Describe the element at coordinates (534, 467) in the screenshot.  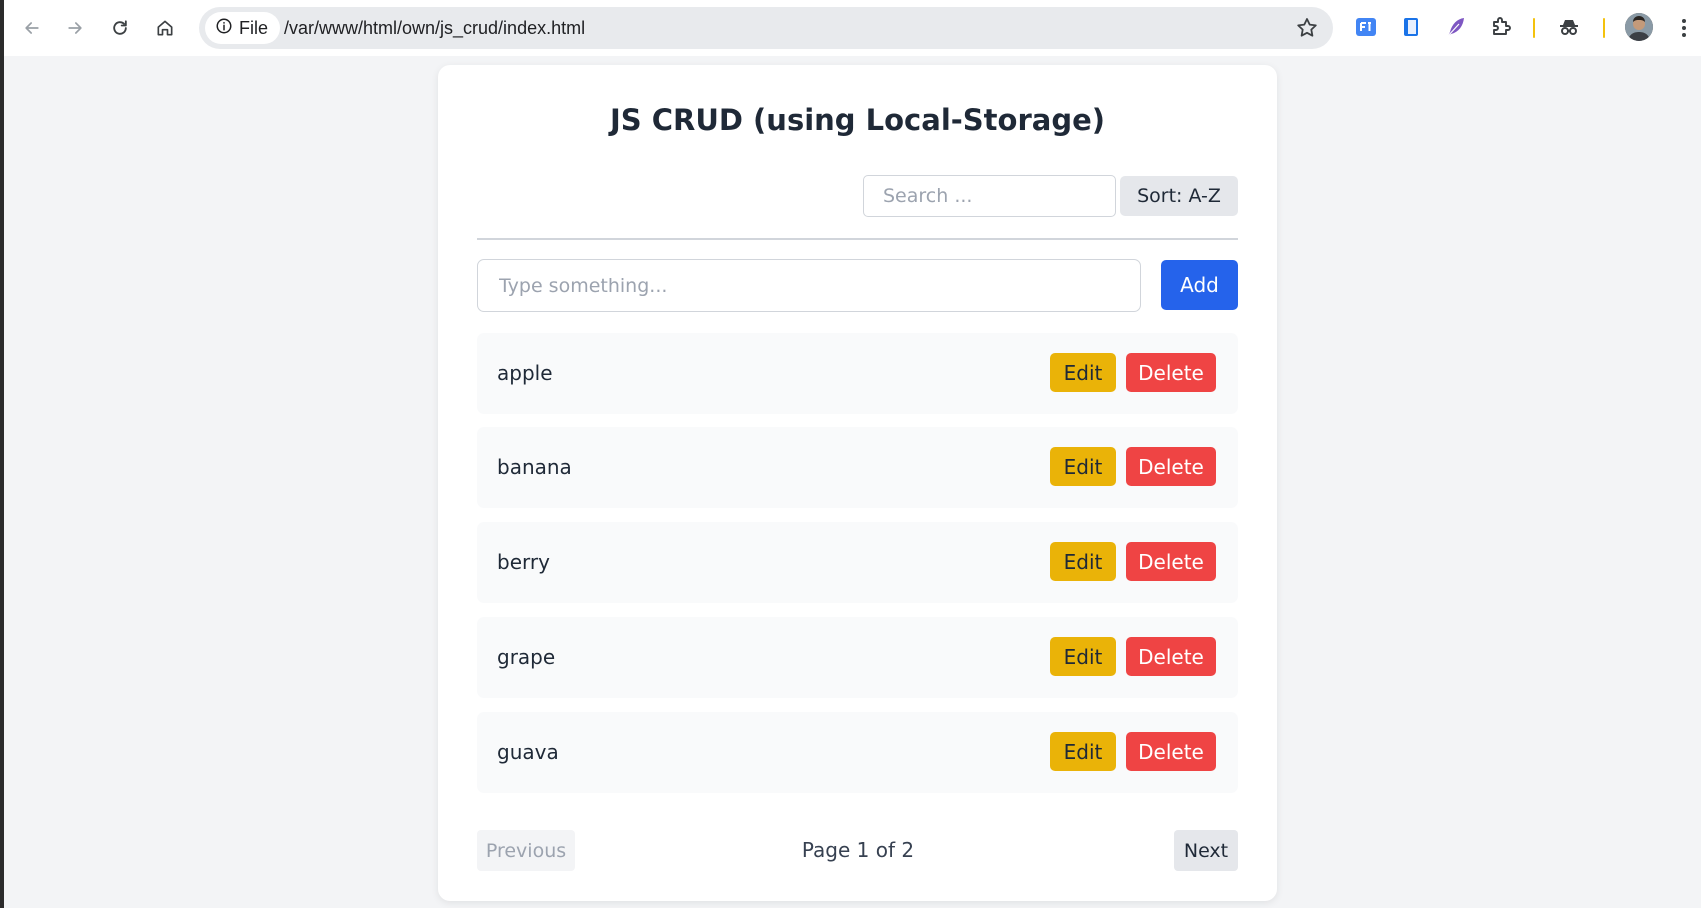
I see `item-text: banana` at that location.